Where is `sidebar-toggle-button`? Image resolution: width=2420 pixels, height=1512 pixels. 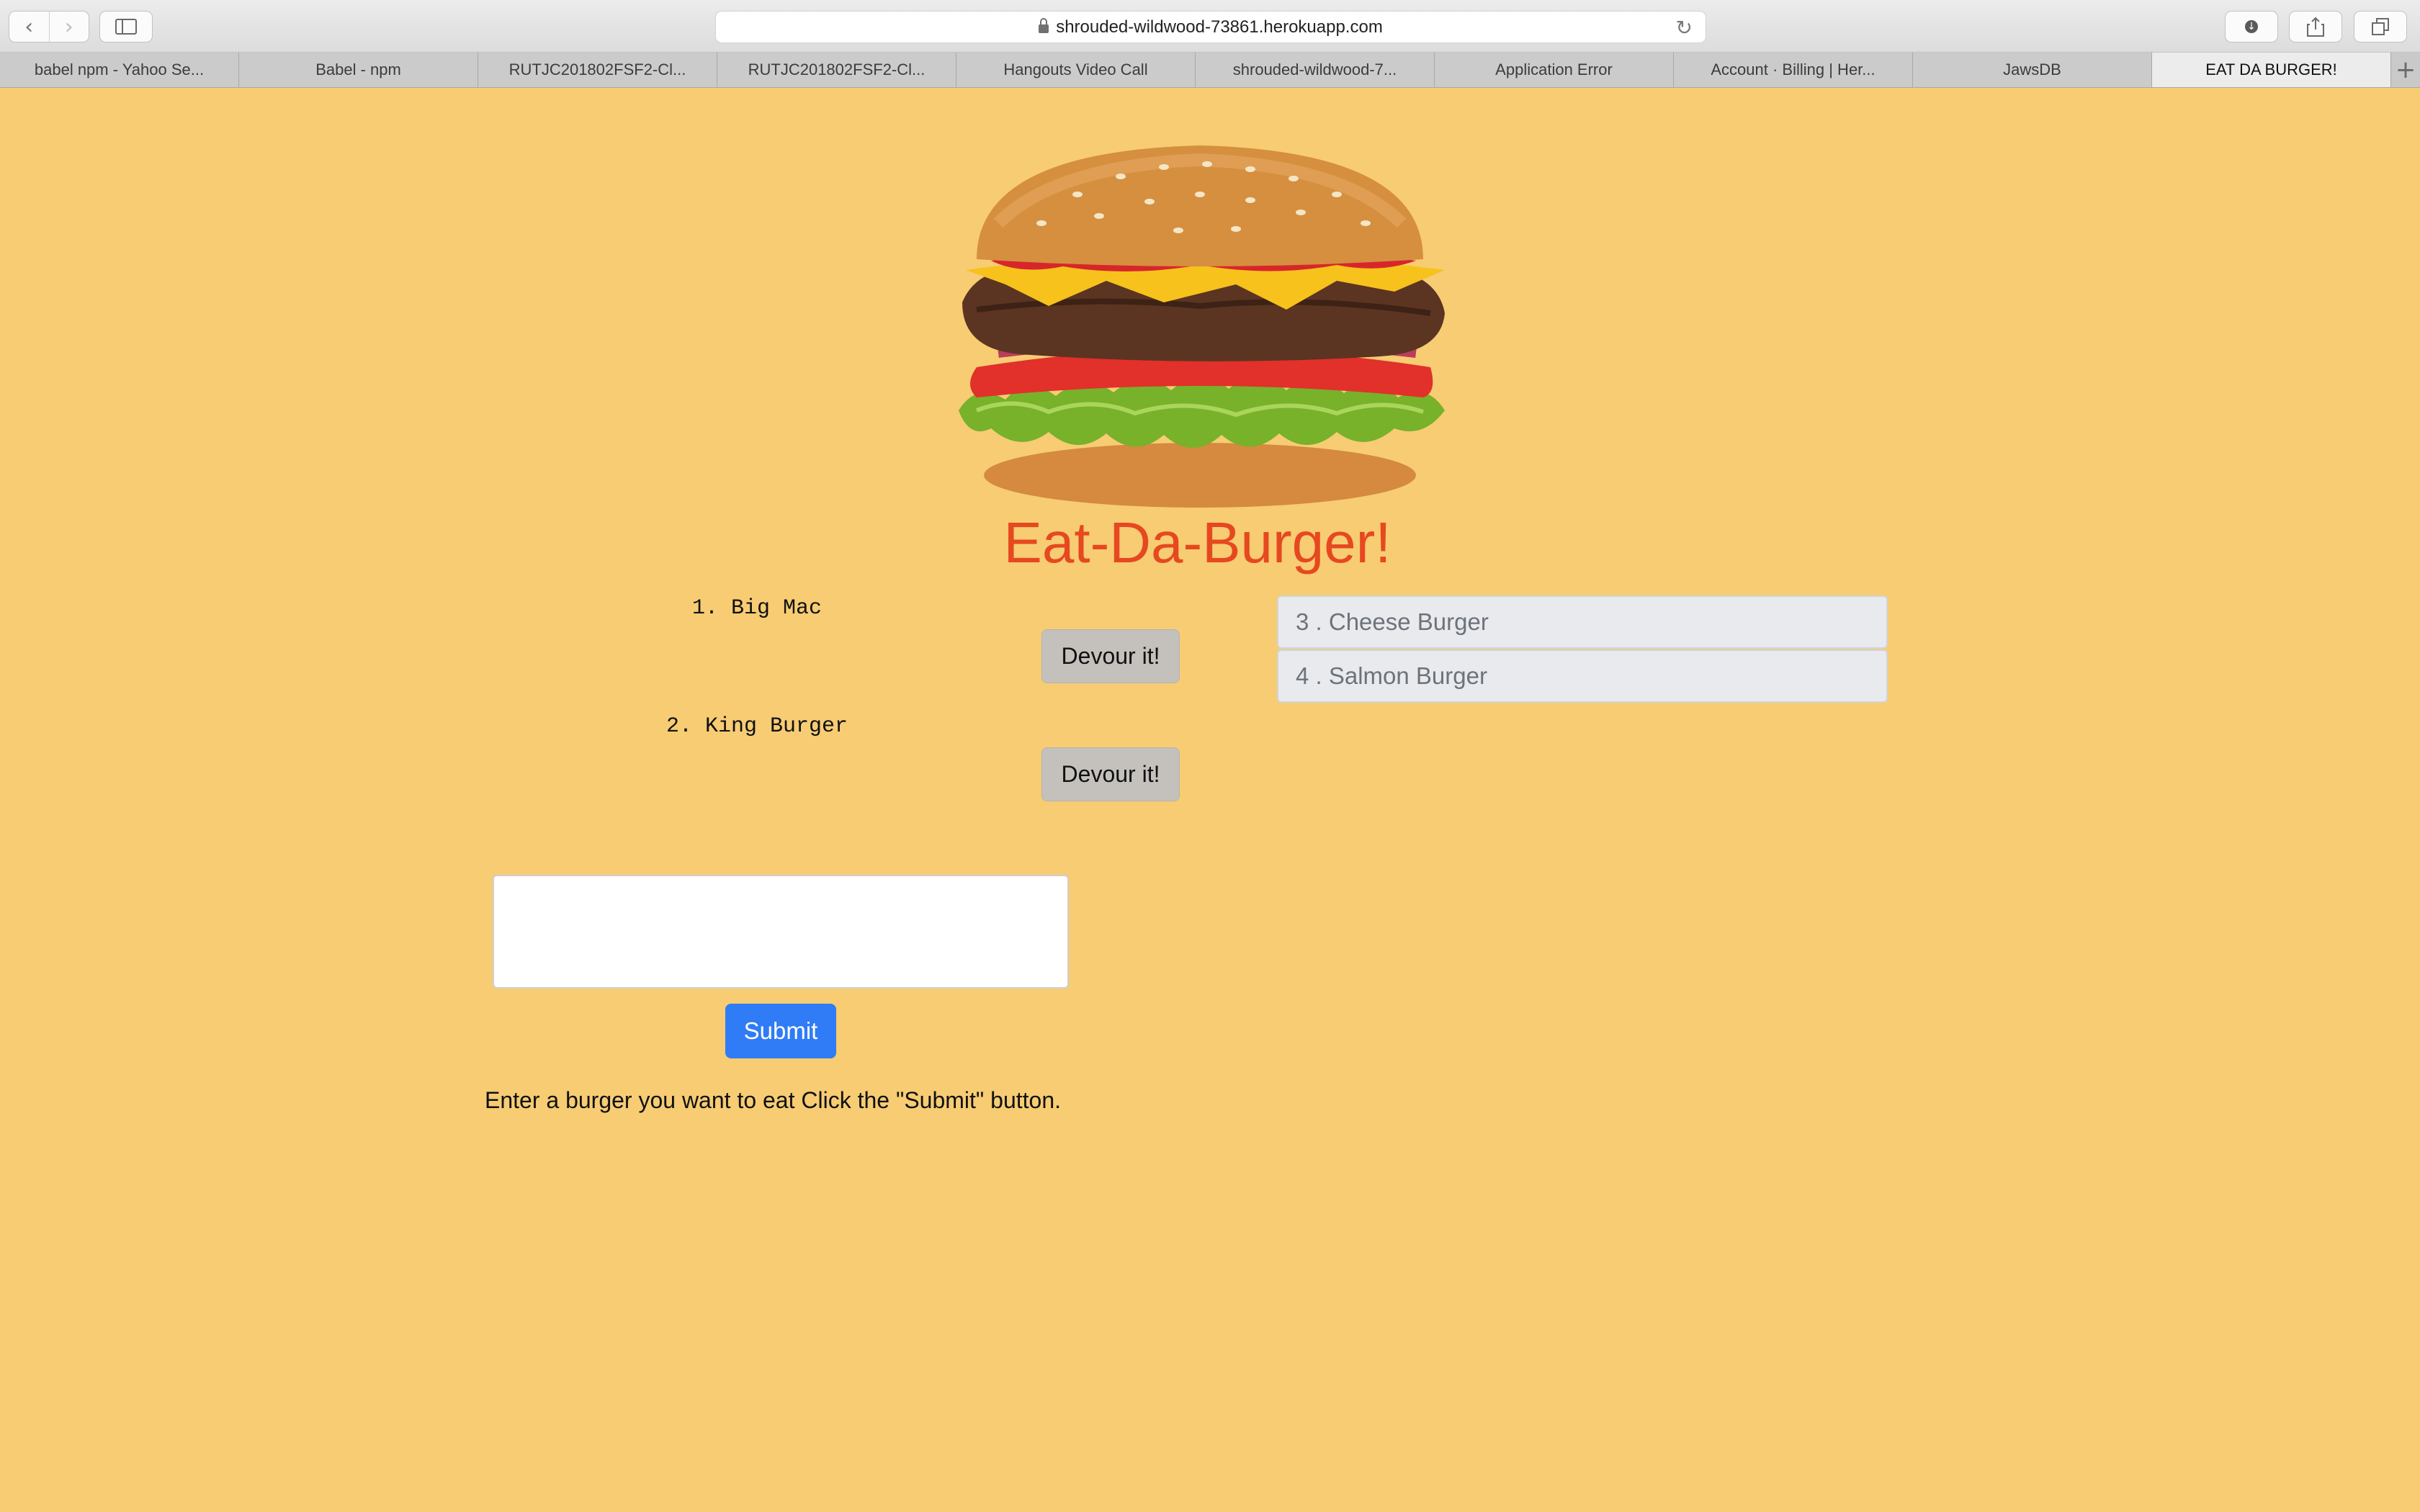 sidebar-toggle-button is located at coordinates (126, 26).